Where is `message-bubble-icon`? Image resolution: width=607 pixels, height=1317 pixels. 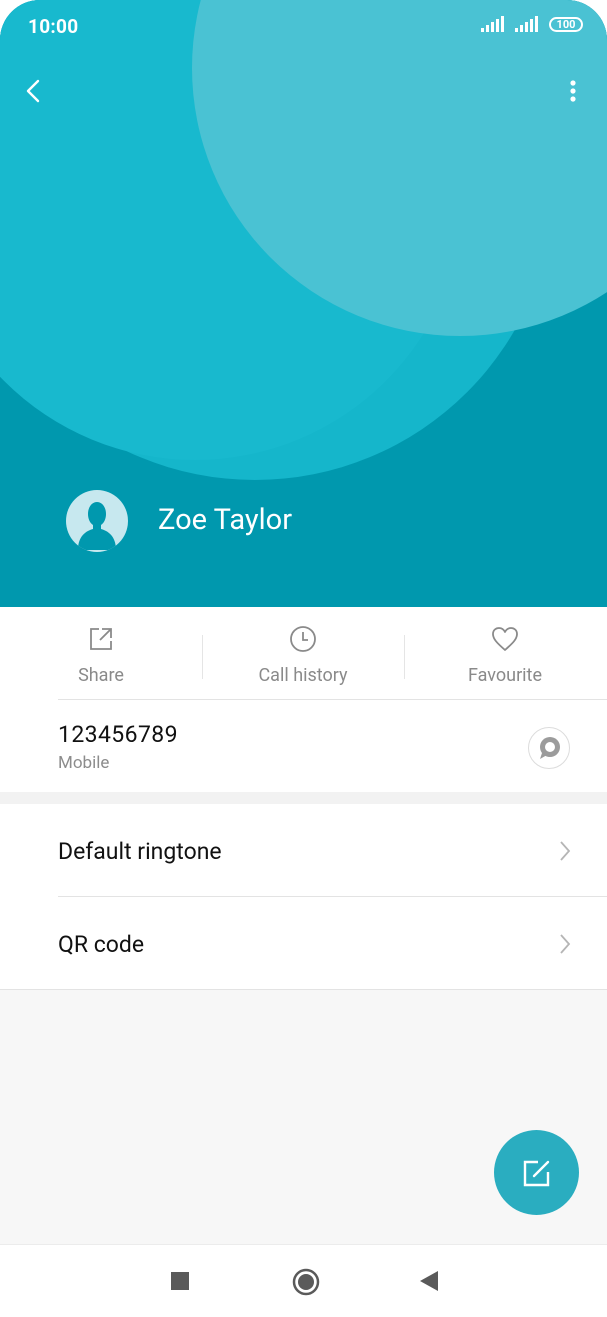 message-bubble-icon is located at coordinates (550, 748).